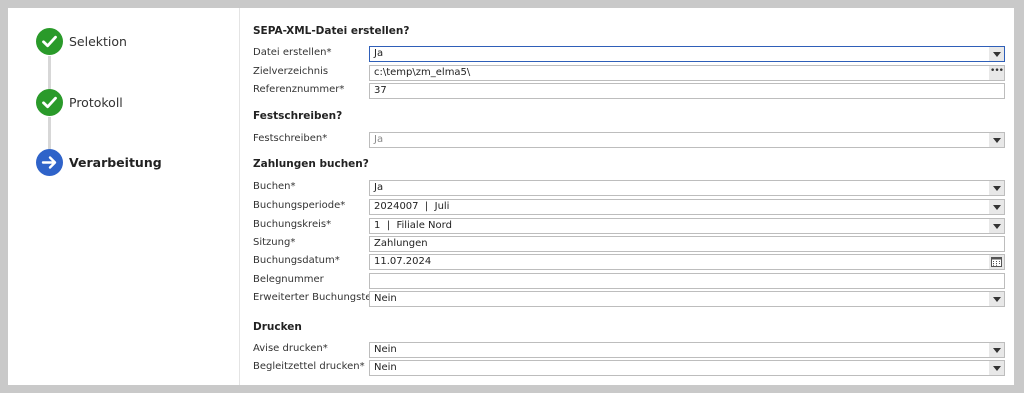  I want to click on buchungsperiode-select: 2024007 | Juli, so click(687, 207).